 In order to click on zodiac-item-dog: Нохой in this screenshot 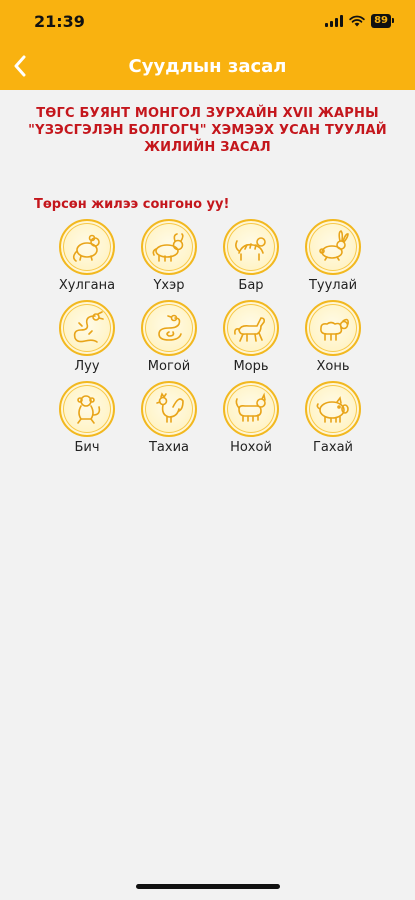, I will do `click(251, 418)`.